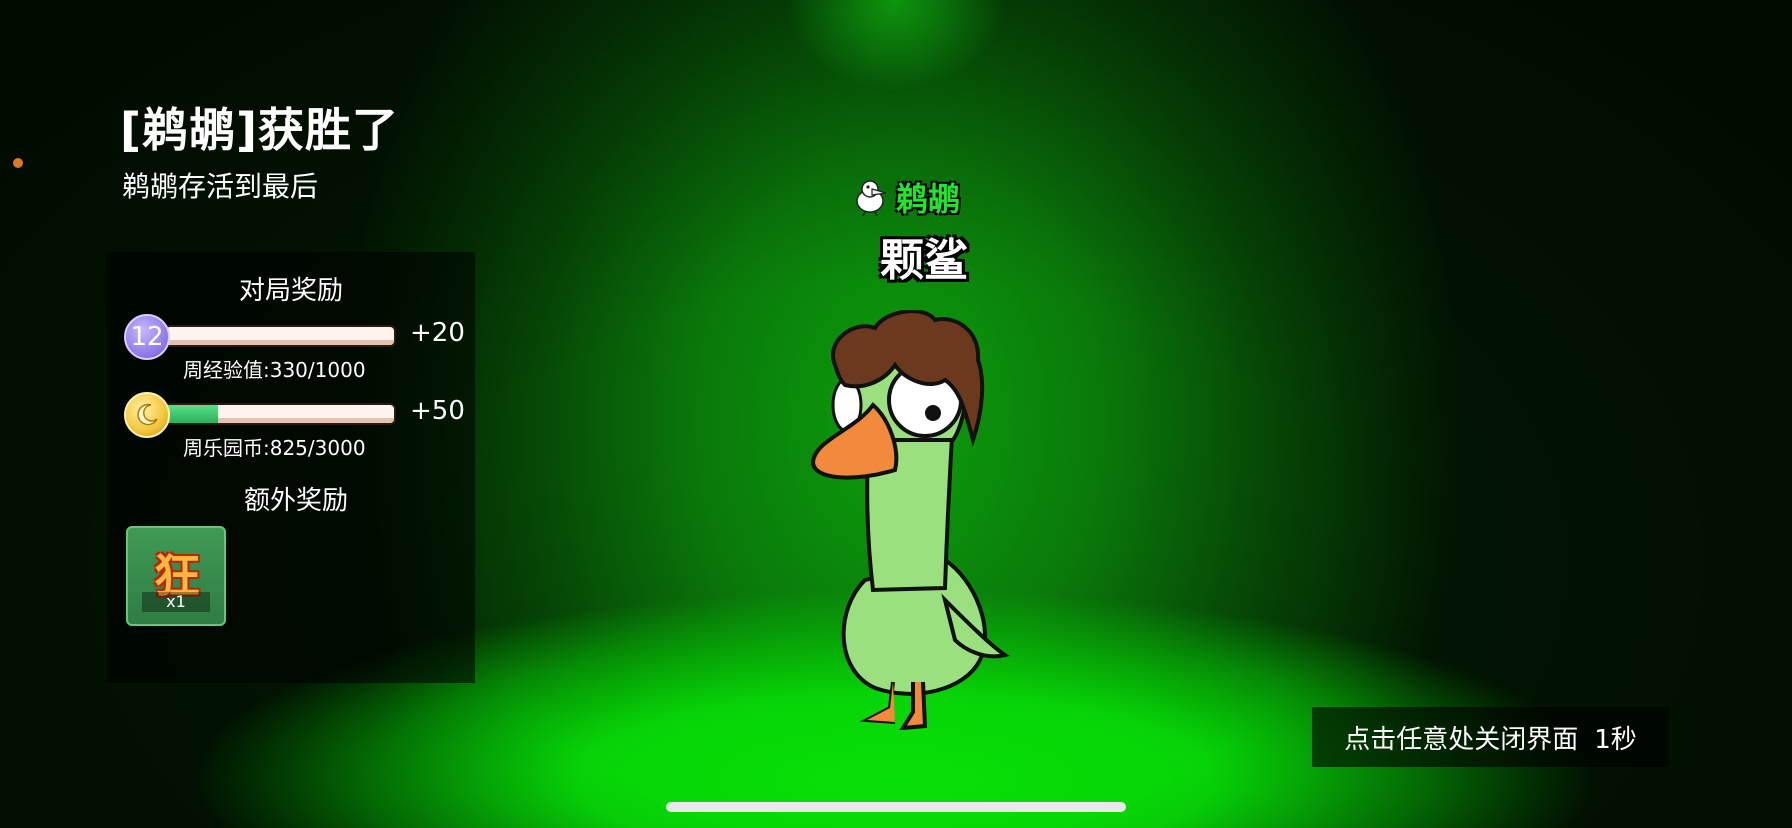 This screenshot has height=828, width=1792. I want to click on winner-player-row: 鹈鹕, so click(905, 197).